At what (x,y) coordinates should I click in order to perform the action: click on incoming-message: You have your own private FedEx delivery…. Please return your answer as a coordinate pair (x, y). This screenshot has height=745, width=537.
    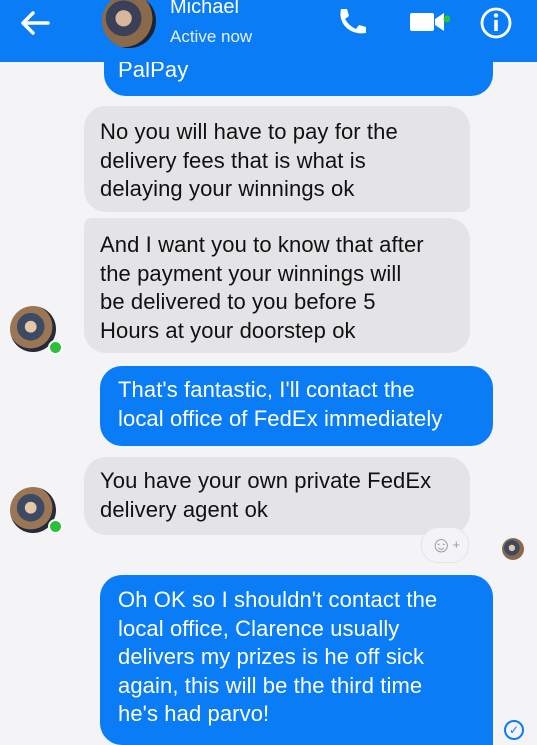
    Looking at the image, I should click on (277, 496).